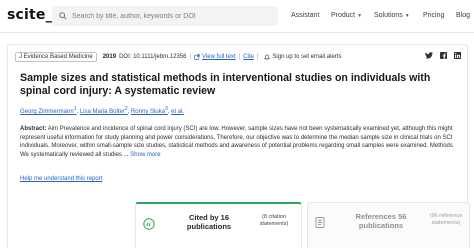 The height and width of the screenshot is (248, 474). Describe the element at coordinates (109, 57) in the screenshot. I see `publication-year: 2019` at that location.